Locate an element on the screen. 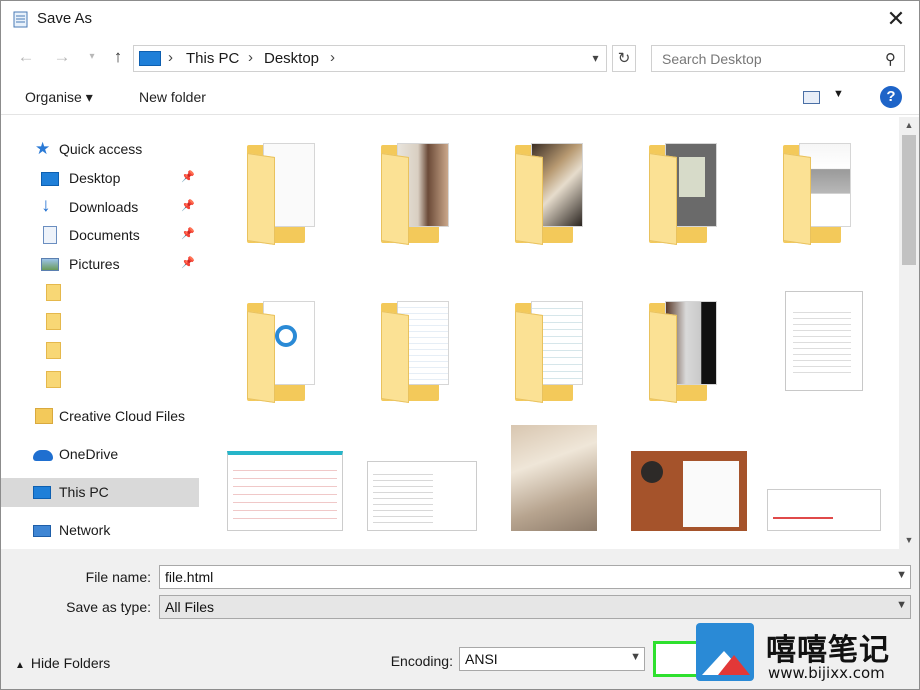 The height and width of the screenshot is (690, 920). watermark-brand: 嘻嘻笔记 is located at coordinates (828, 650).